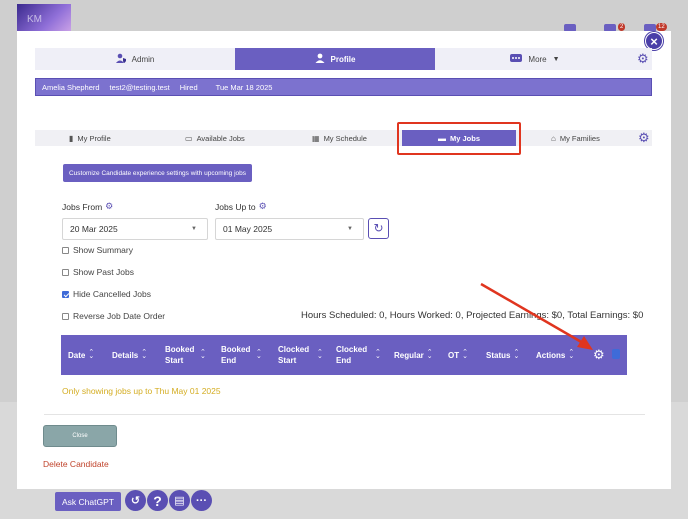 The height and width of the screenshot is (519, 688). I want to click on candidate-name: Amelia Shepherd, so click(71, 87).